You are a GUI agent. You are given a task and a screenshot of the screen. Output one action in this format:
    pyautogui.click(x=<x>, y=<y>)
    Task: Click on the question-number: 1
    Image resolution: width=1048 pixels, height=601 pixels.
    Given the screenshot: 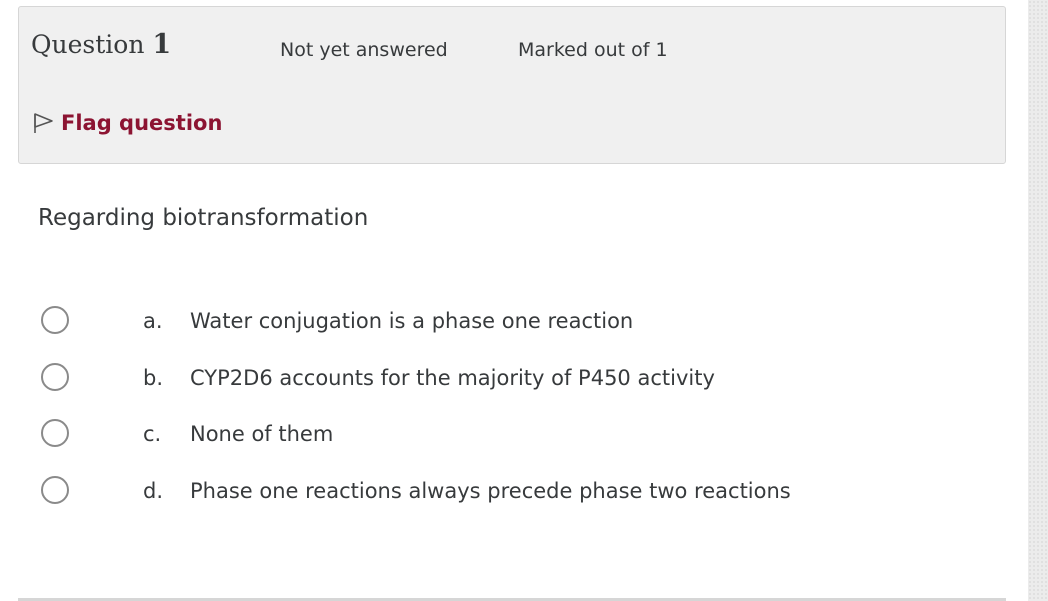 What is the action you would take?
    pyautogui.click(x=162, y=44)
    